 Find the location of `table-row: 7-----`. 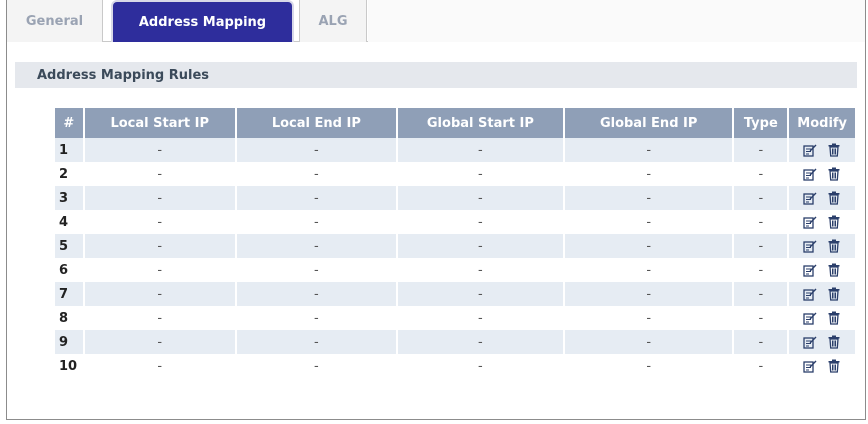

table-row: 7----- is located at coordinates (455, 294).